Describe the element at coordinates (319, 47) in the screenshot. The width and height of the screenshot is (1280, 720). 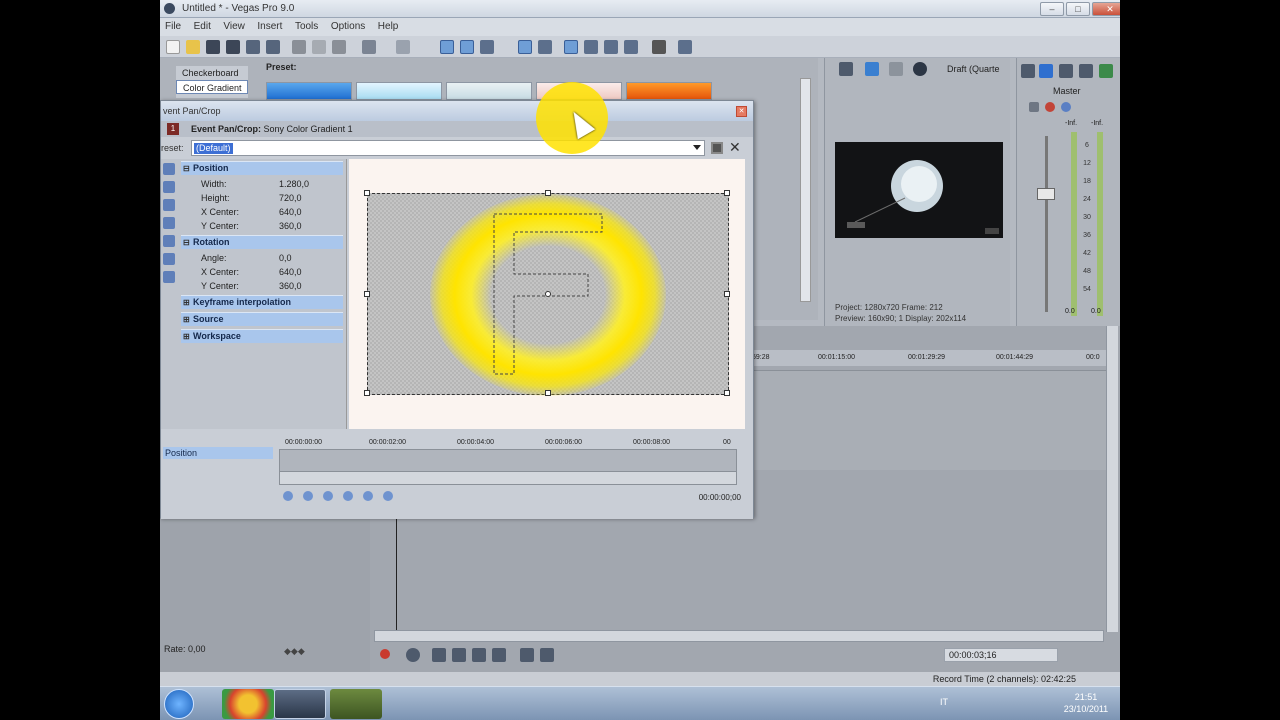
I see `copy-icon` at that location.